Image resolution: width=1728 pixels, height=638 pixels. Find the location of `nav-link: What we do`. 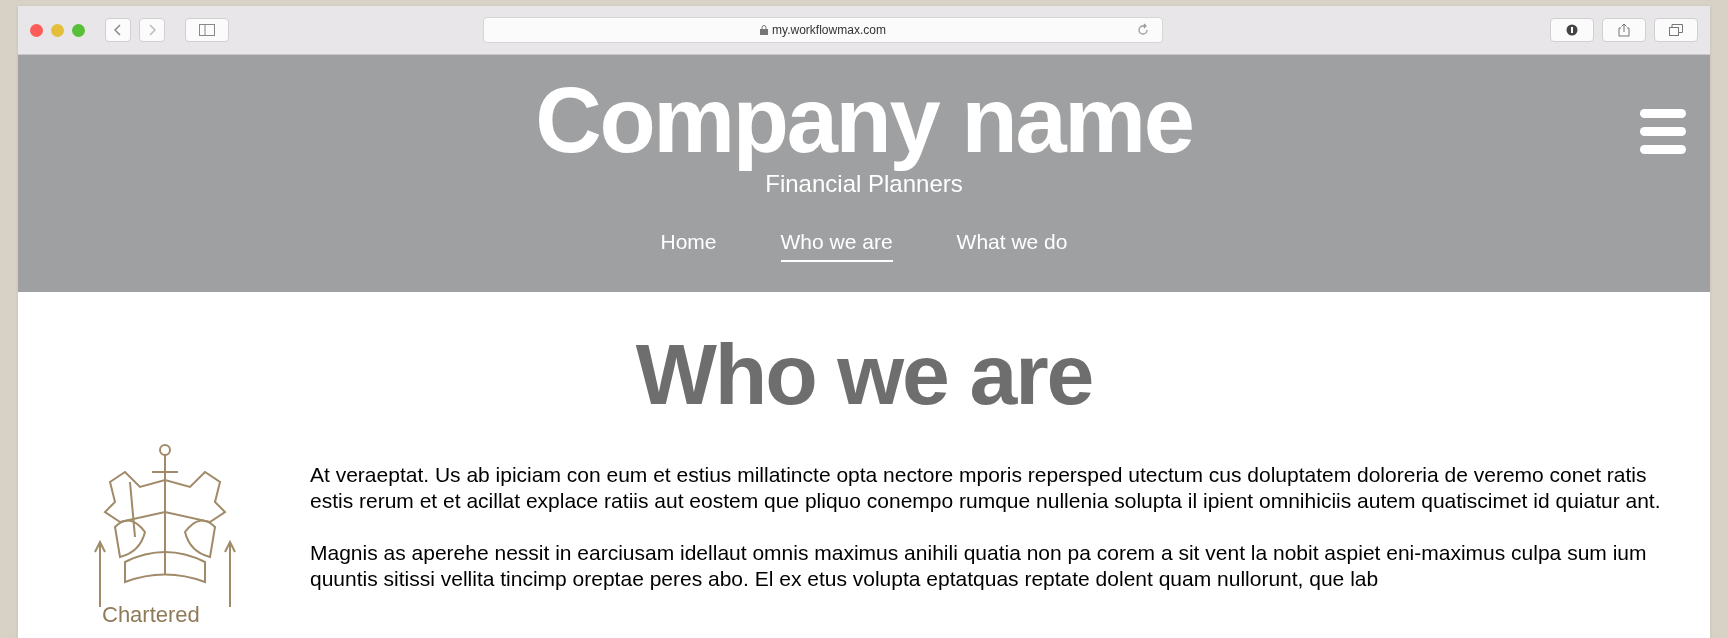

nav-link: What we do is located at coordinates (1012, 244).